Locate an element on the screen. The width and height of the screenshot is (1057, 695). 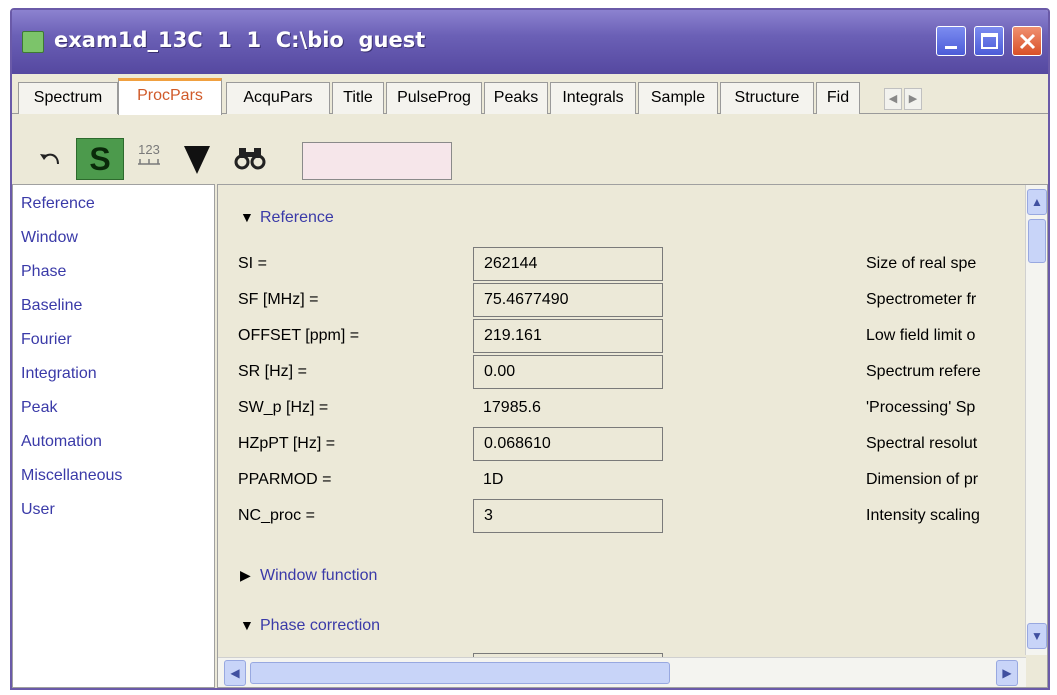
binoculars-icon is located at coordinates (250, 159).